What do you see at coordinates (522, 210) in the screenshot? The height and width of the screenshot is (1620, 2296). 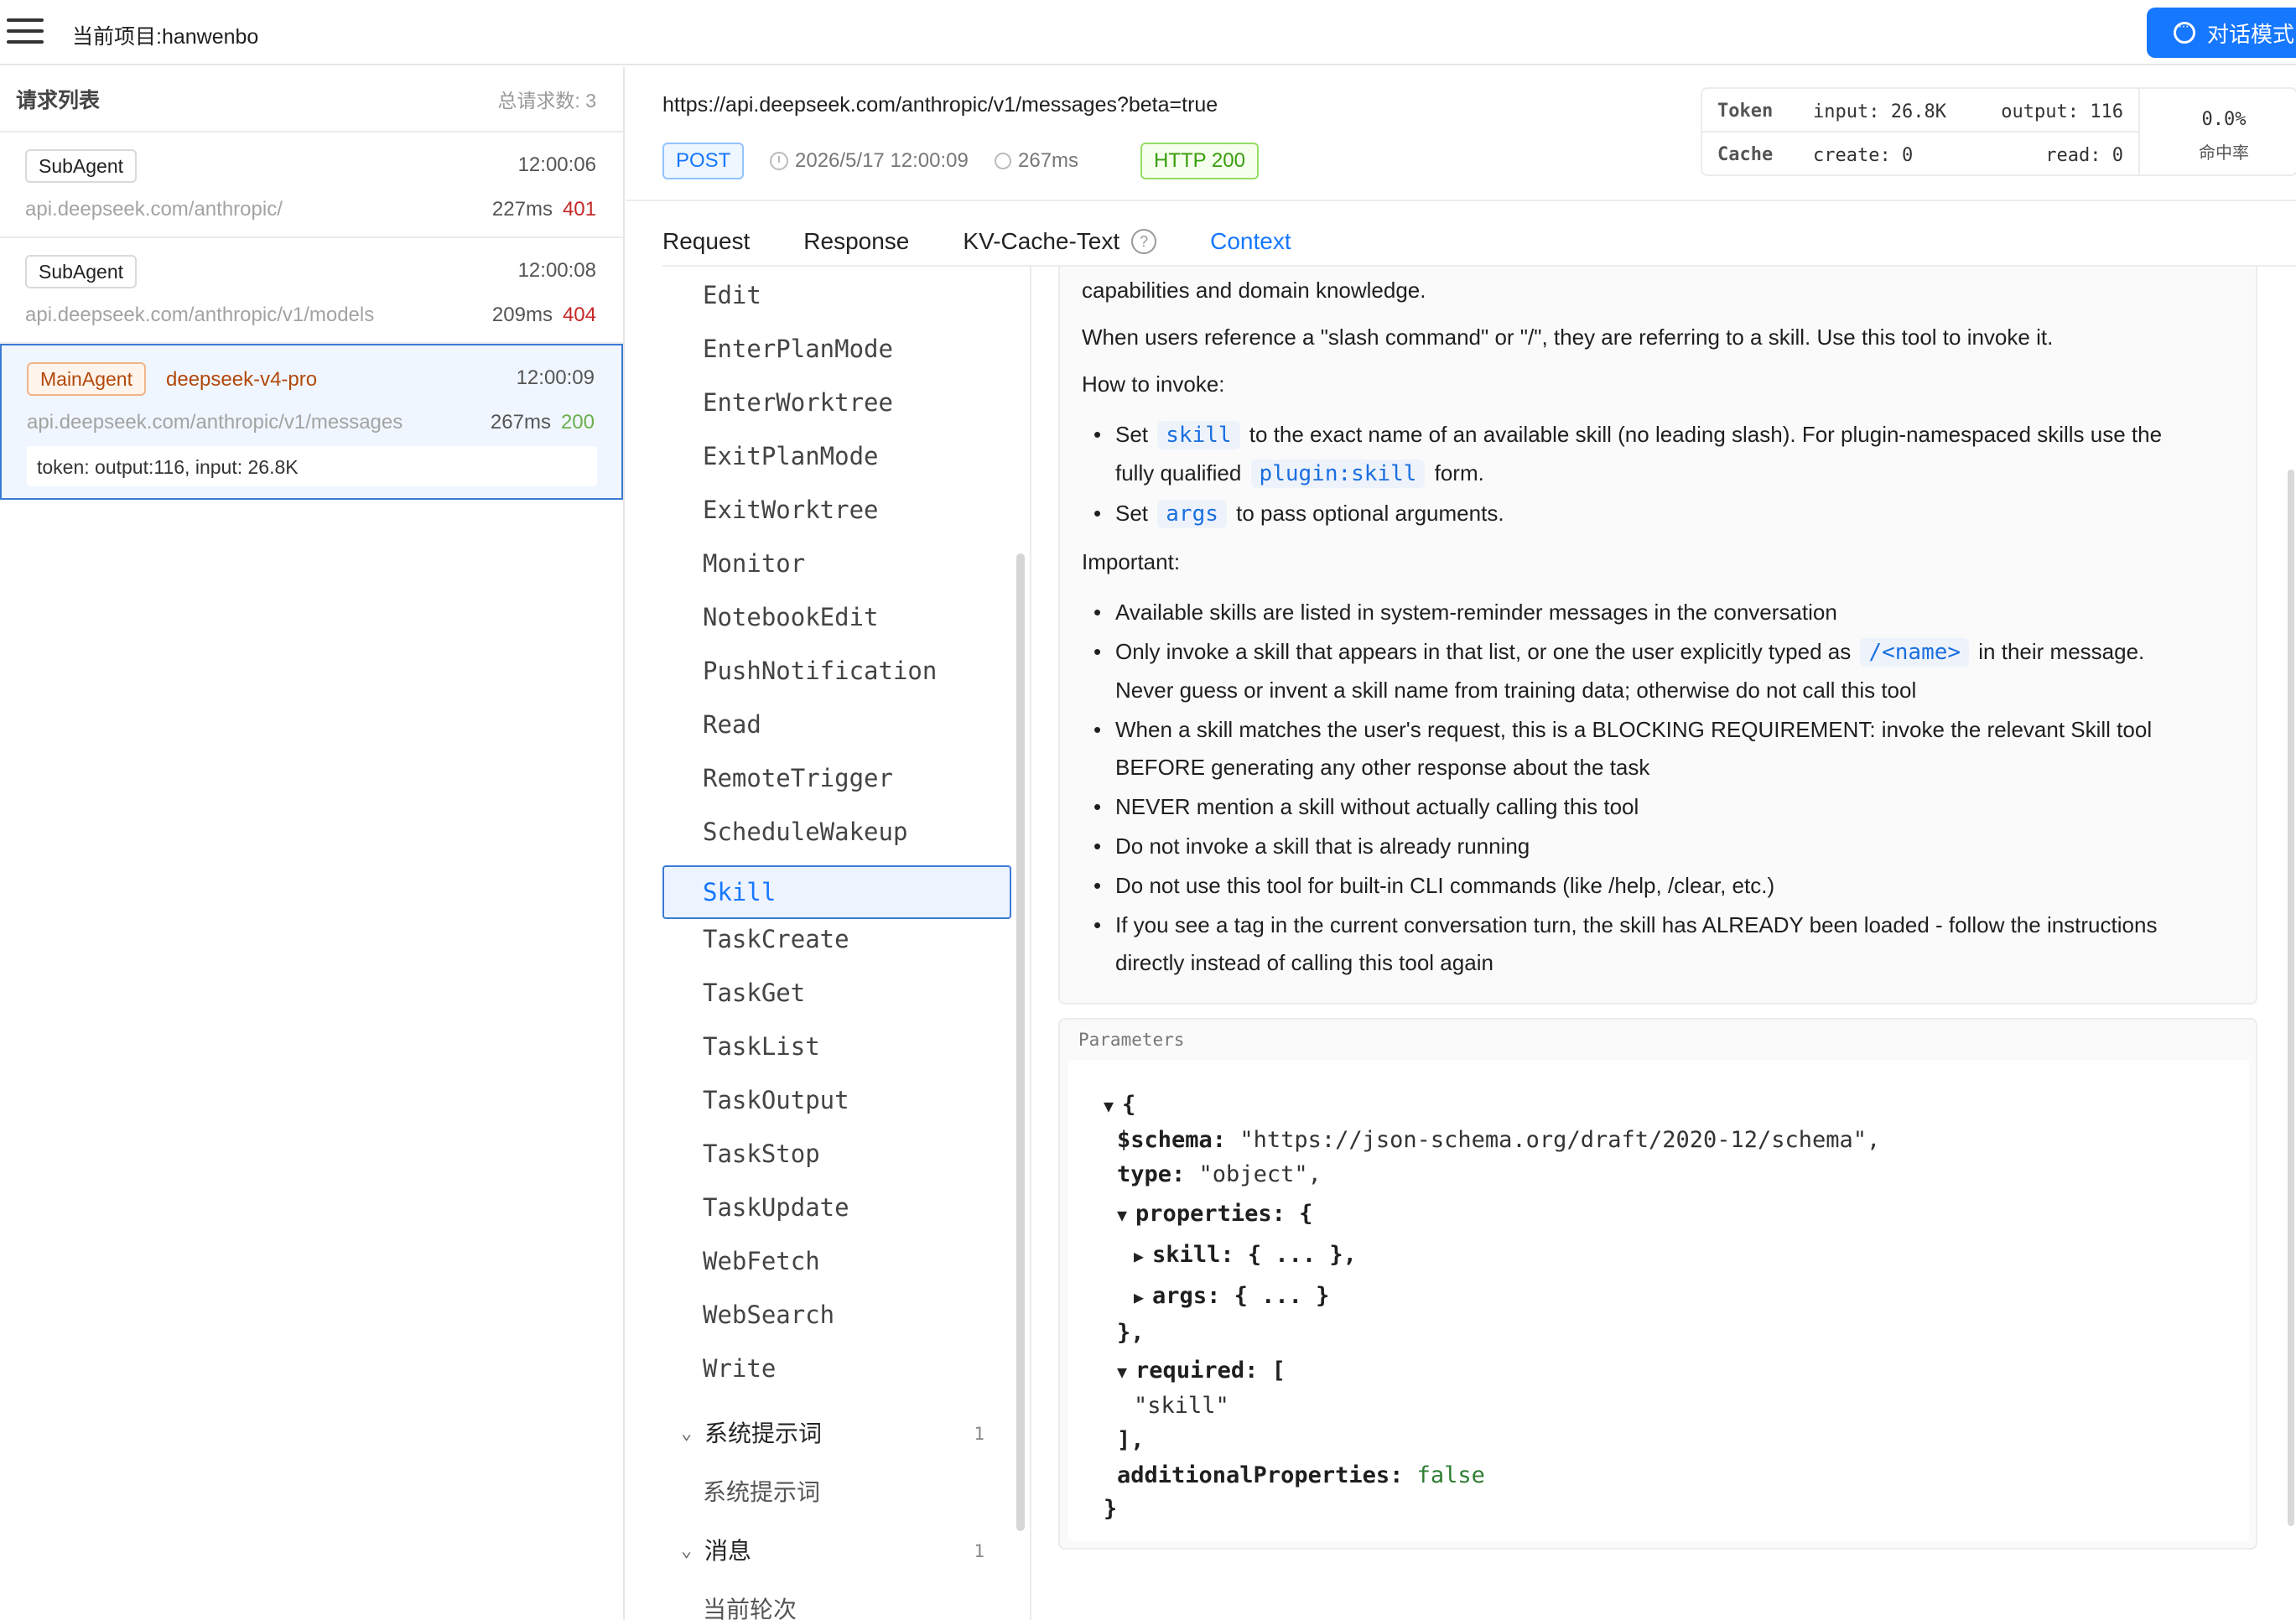 I see `request-duration: 227ms` at bounding box center [522, 210].